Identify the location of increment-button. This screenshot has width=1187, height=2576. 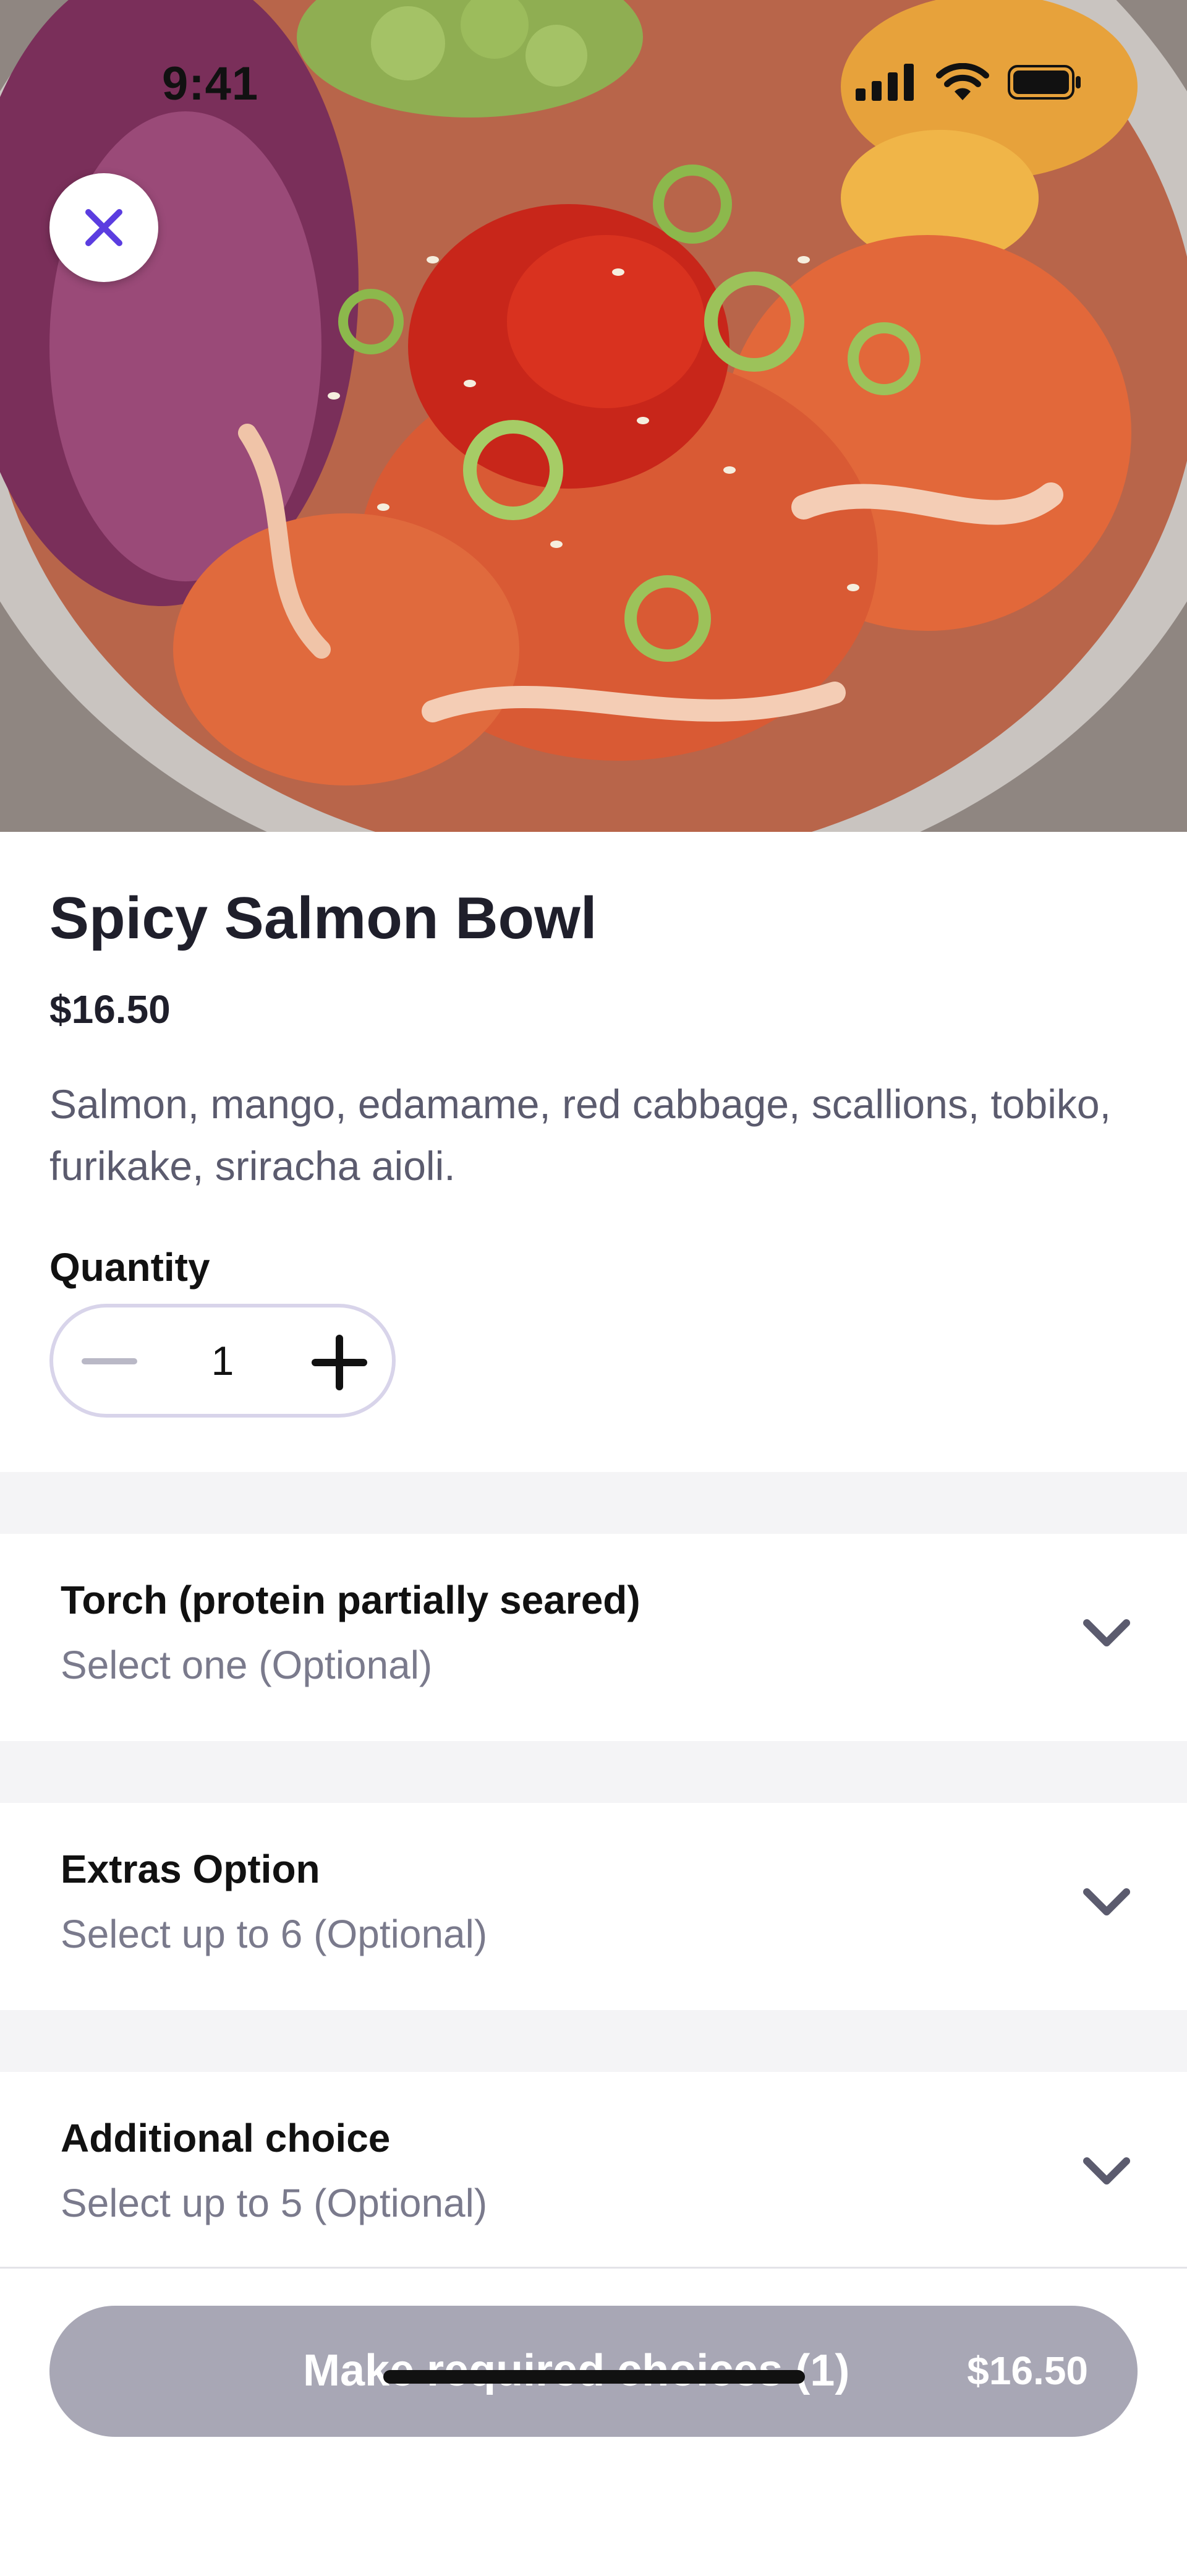
(340, 1363).